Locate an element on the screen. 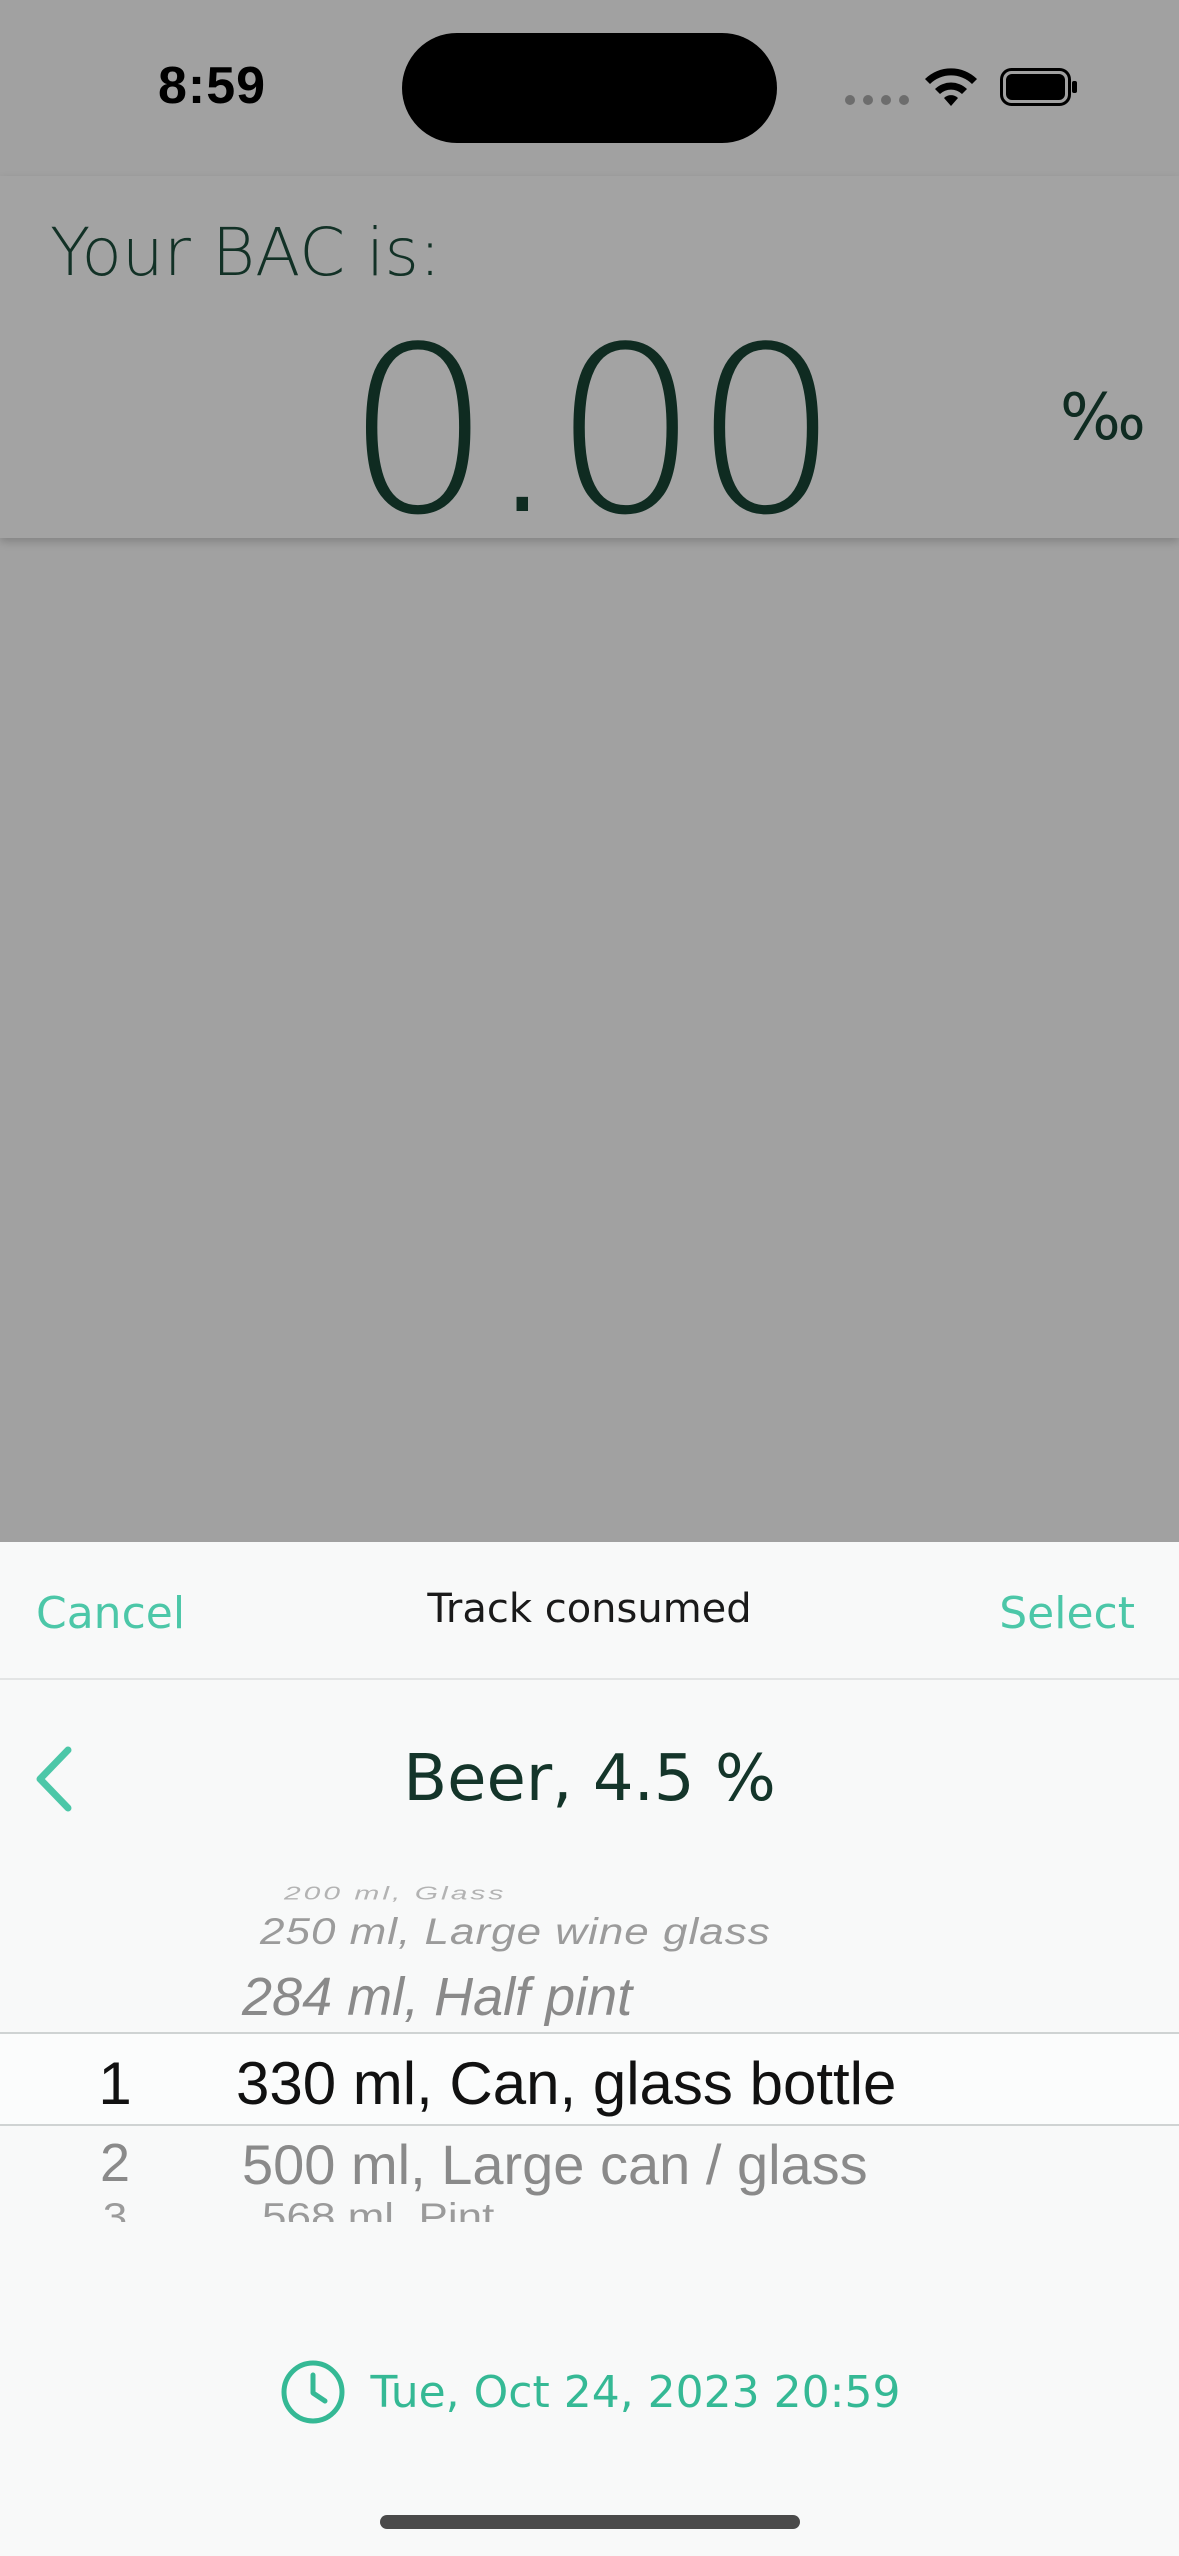 Image resolution: width=1179 pixels, height=2556 pixels. status-time: 8:59 is located at coordinates (212, 86).